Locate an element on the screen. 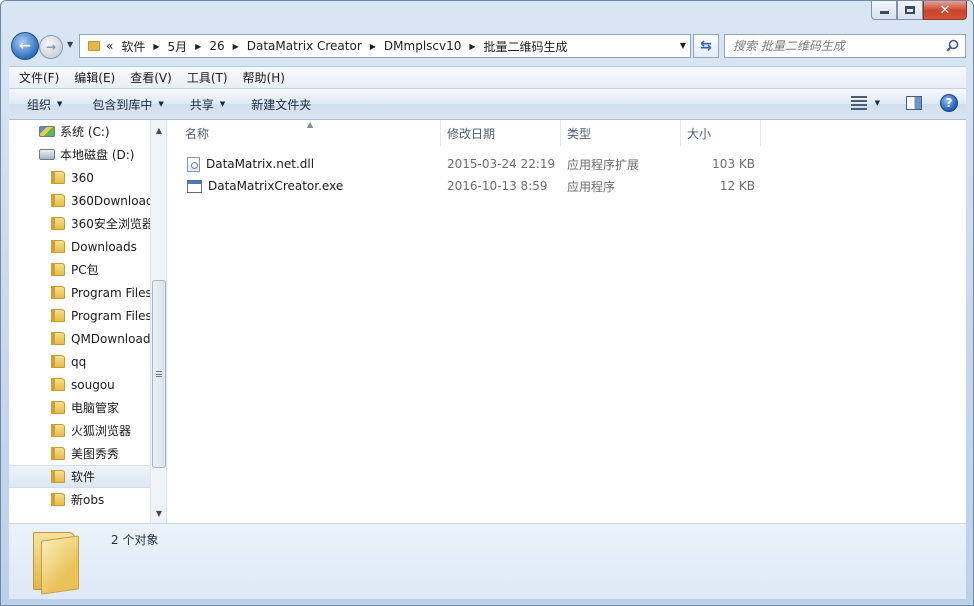  refresh-icon: ⇆ is located at coordinates (706, 46).